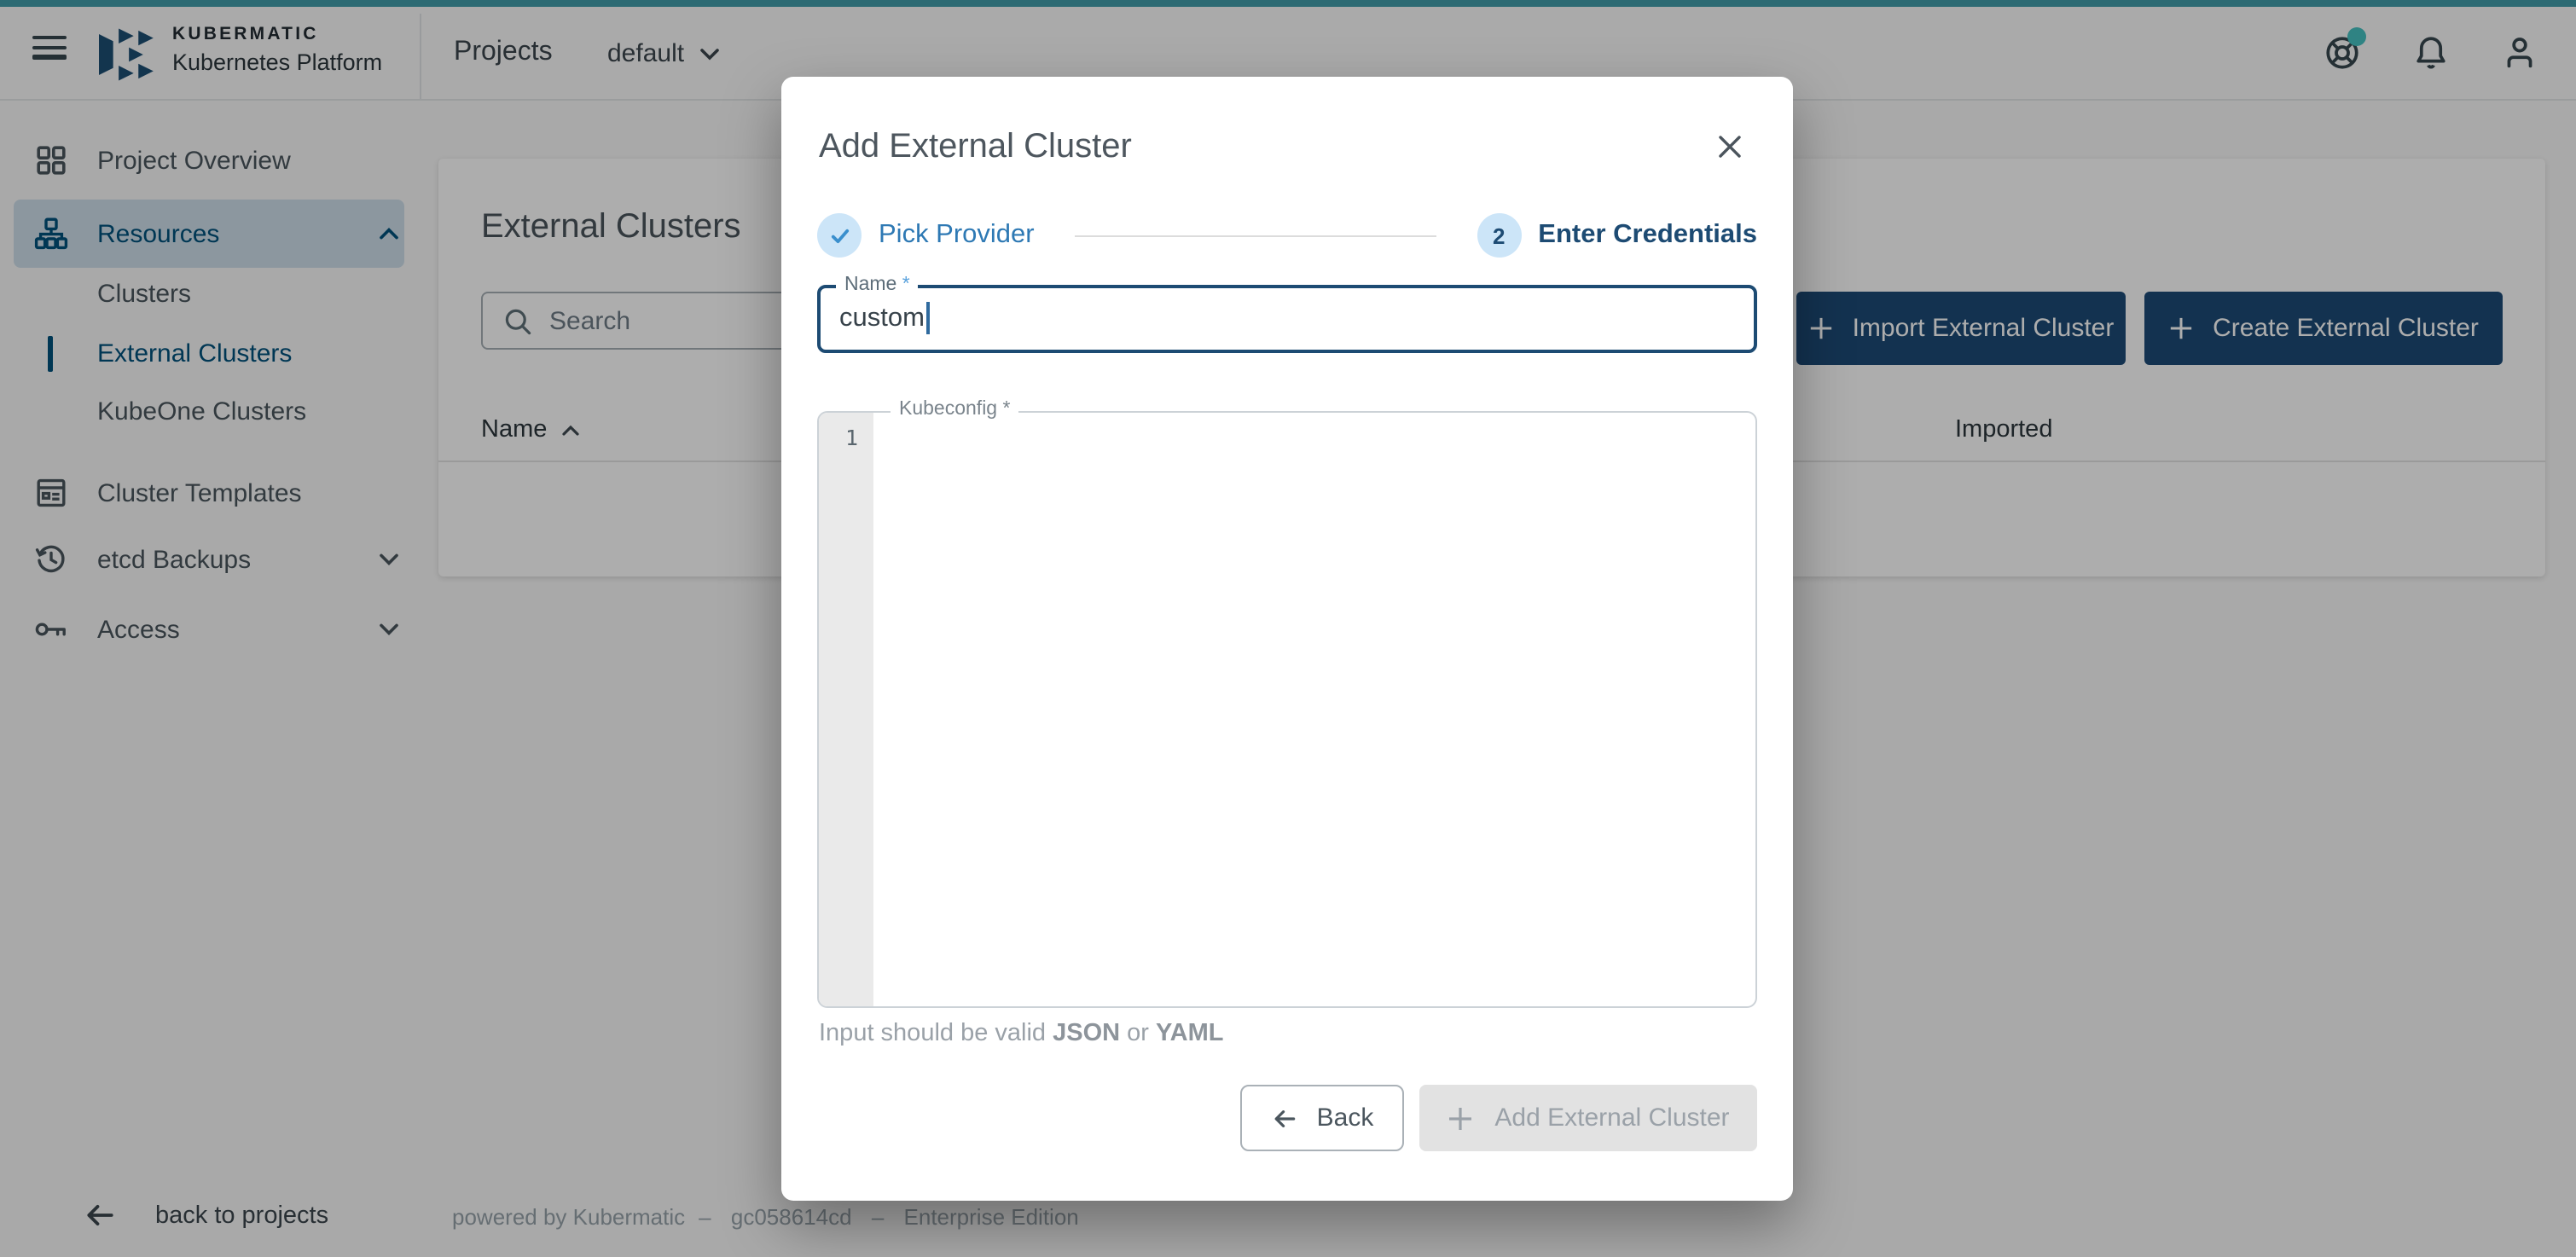  What do you see at coordinates (1460, 1118) in the screenshot?
I see `plus-icon` at bounding box center [1460, 1118].